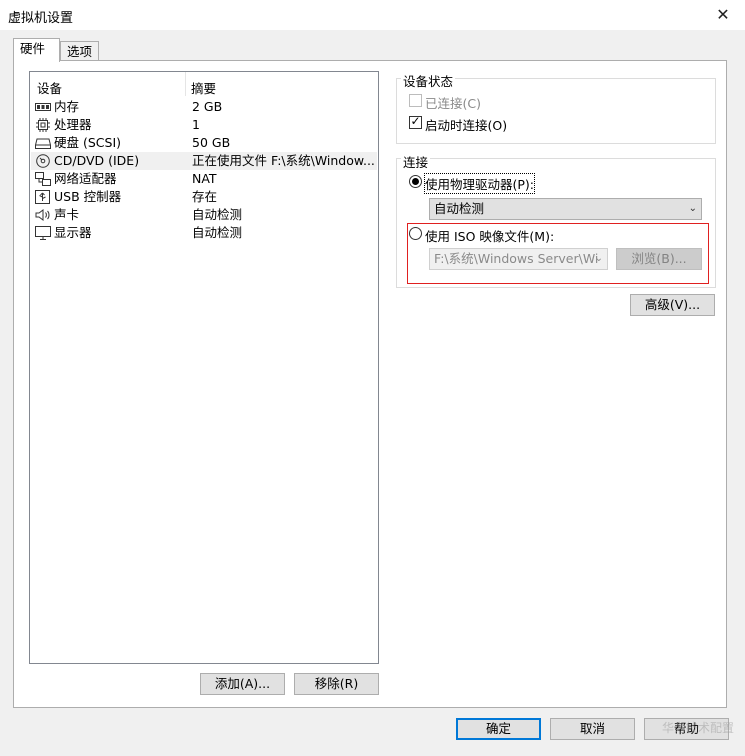 The image size is (745, 756). I want to click on device-row-usb: USB 控制器 存在, so click(204, 197).